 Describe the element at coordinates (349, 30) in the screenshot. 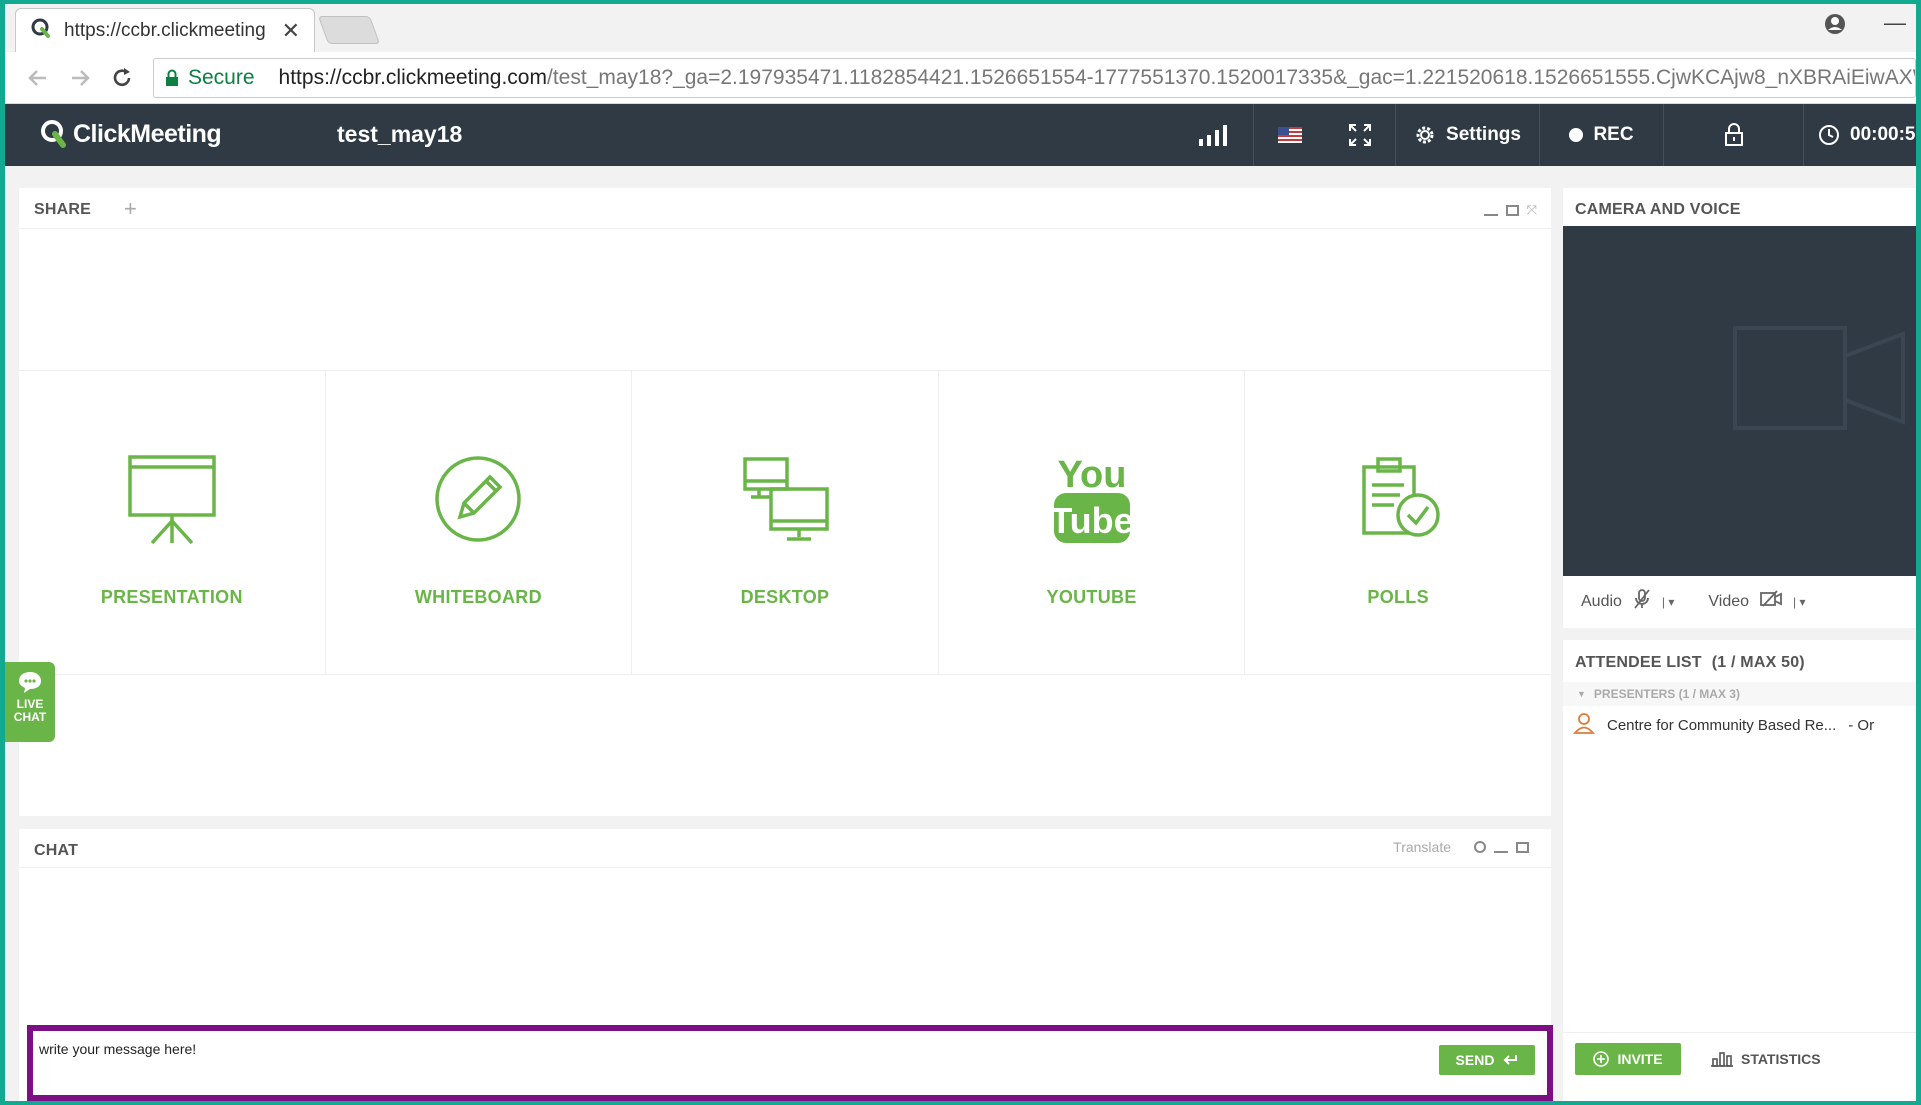

I see `new-tab-button` at that location.